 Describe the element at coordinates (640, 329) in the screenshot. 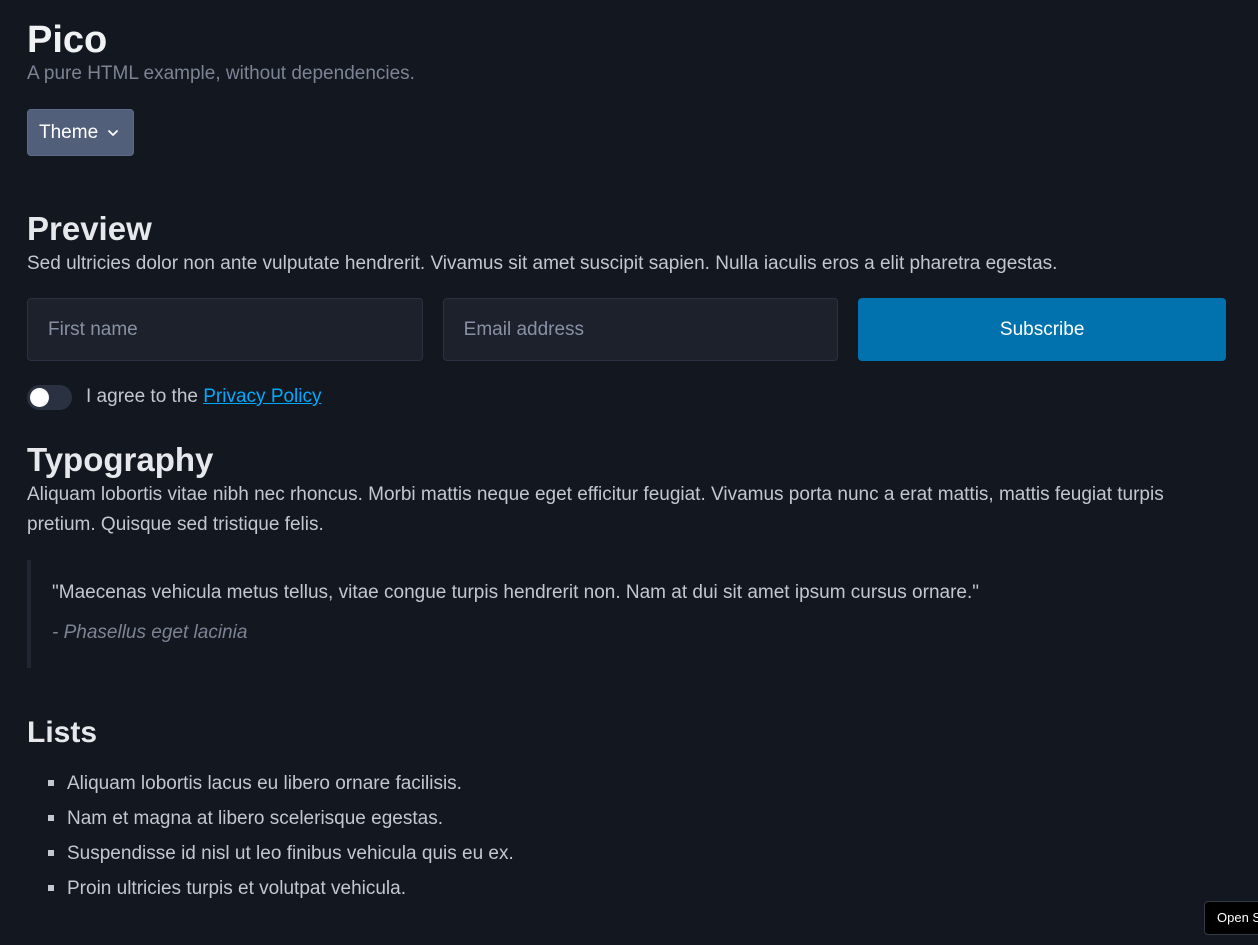

I see `email-input` at that location.